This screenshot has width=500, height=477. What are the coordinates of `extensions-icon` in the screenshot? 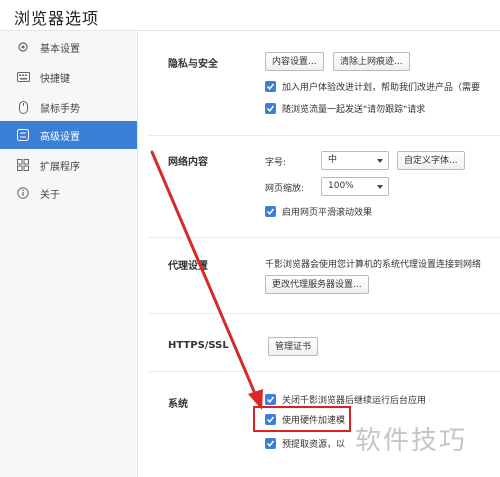 It's located at (23, 165).